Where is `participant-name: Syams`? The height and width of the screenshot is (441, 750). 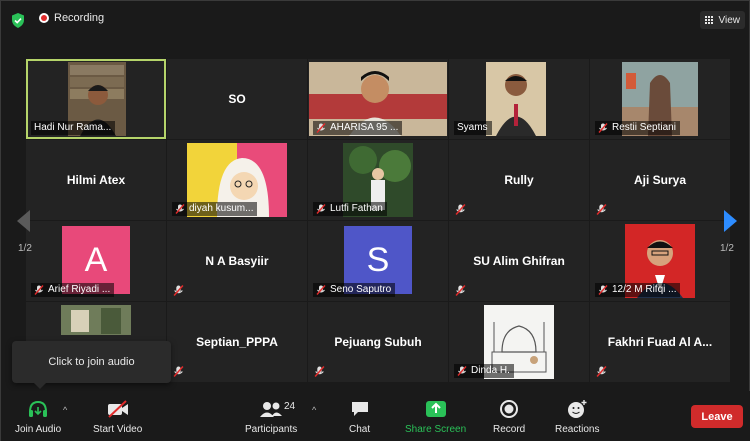 participant-name: Syams is located at coordinates (473, 128).